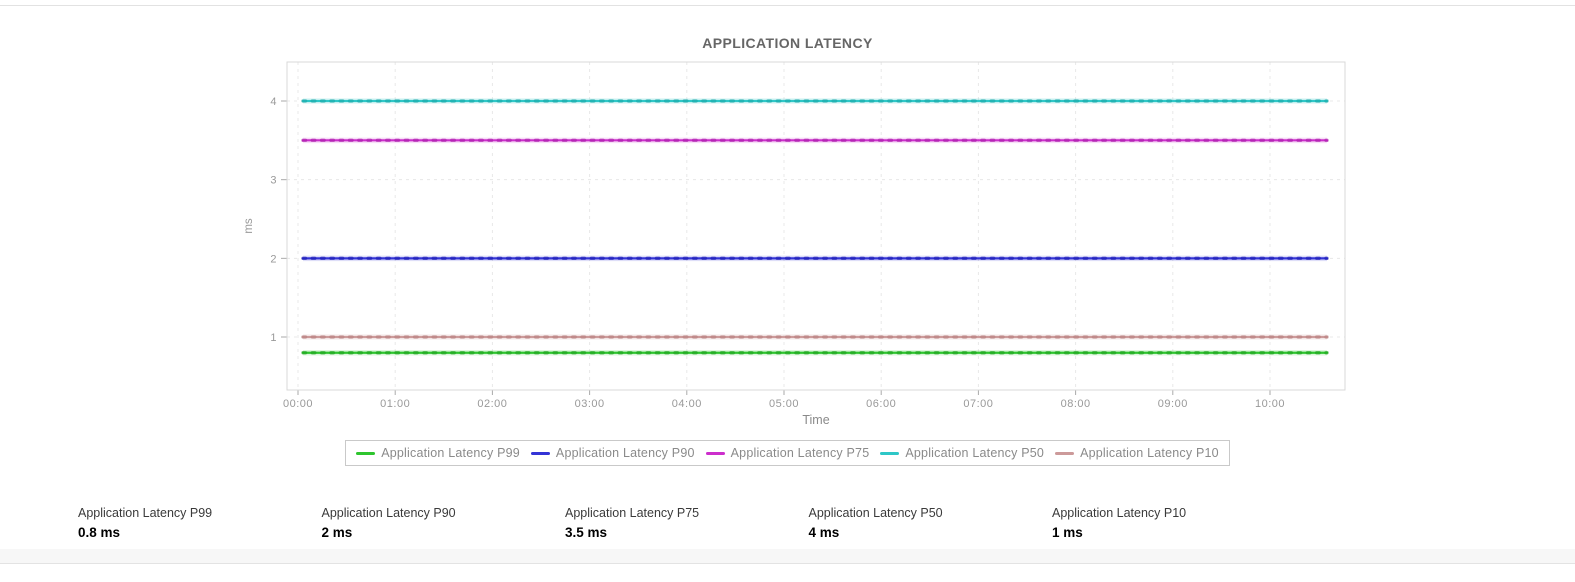  Describe the element at coordinates (99, 532) in the screenshot. I see `stat-value: 0.8 ms` at that location.